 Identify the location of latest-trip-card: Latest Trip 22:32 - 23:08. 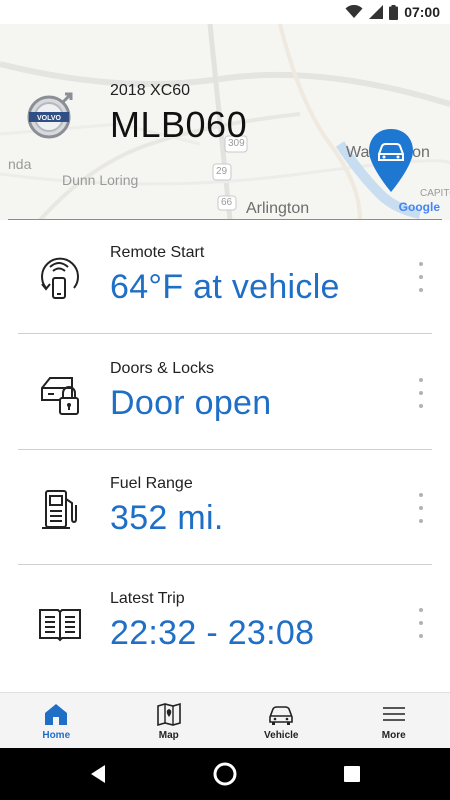
(225, 623).